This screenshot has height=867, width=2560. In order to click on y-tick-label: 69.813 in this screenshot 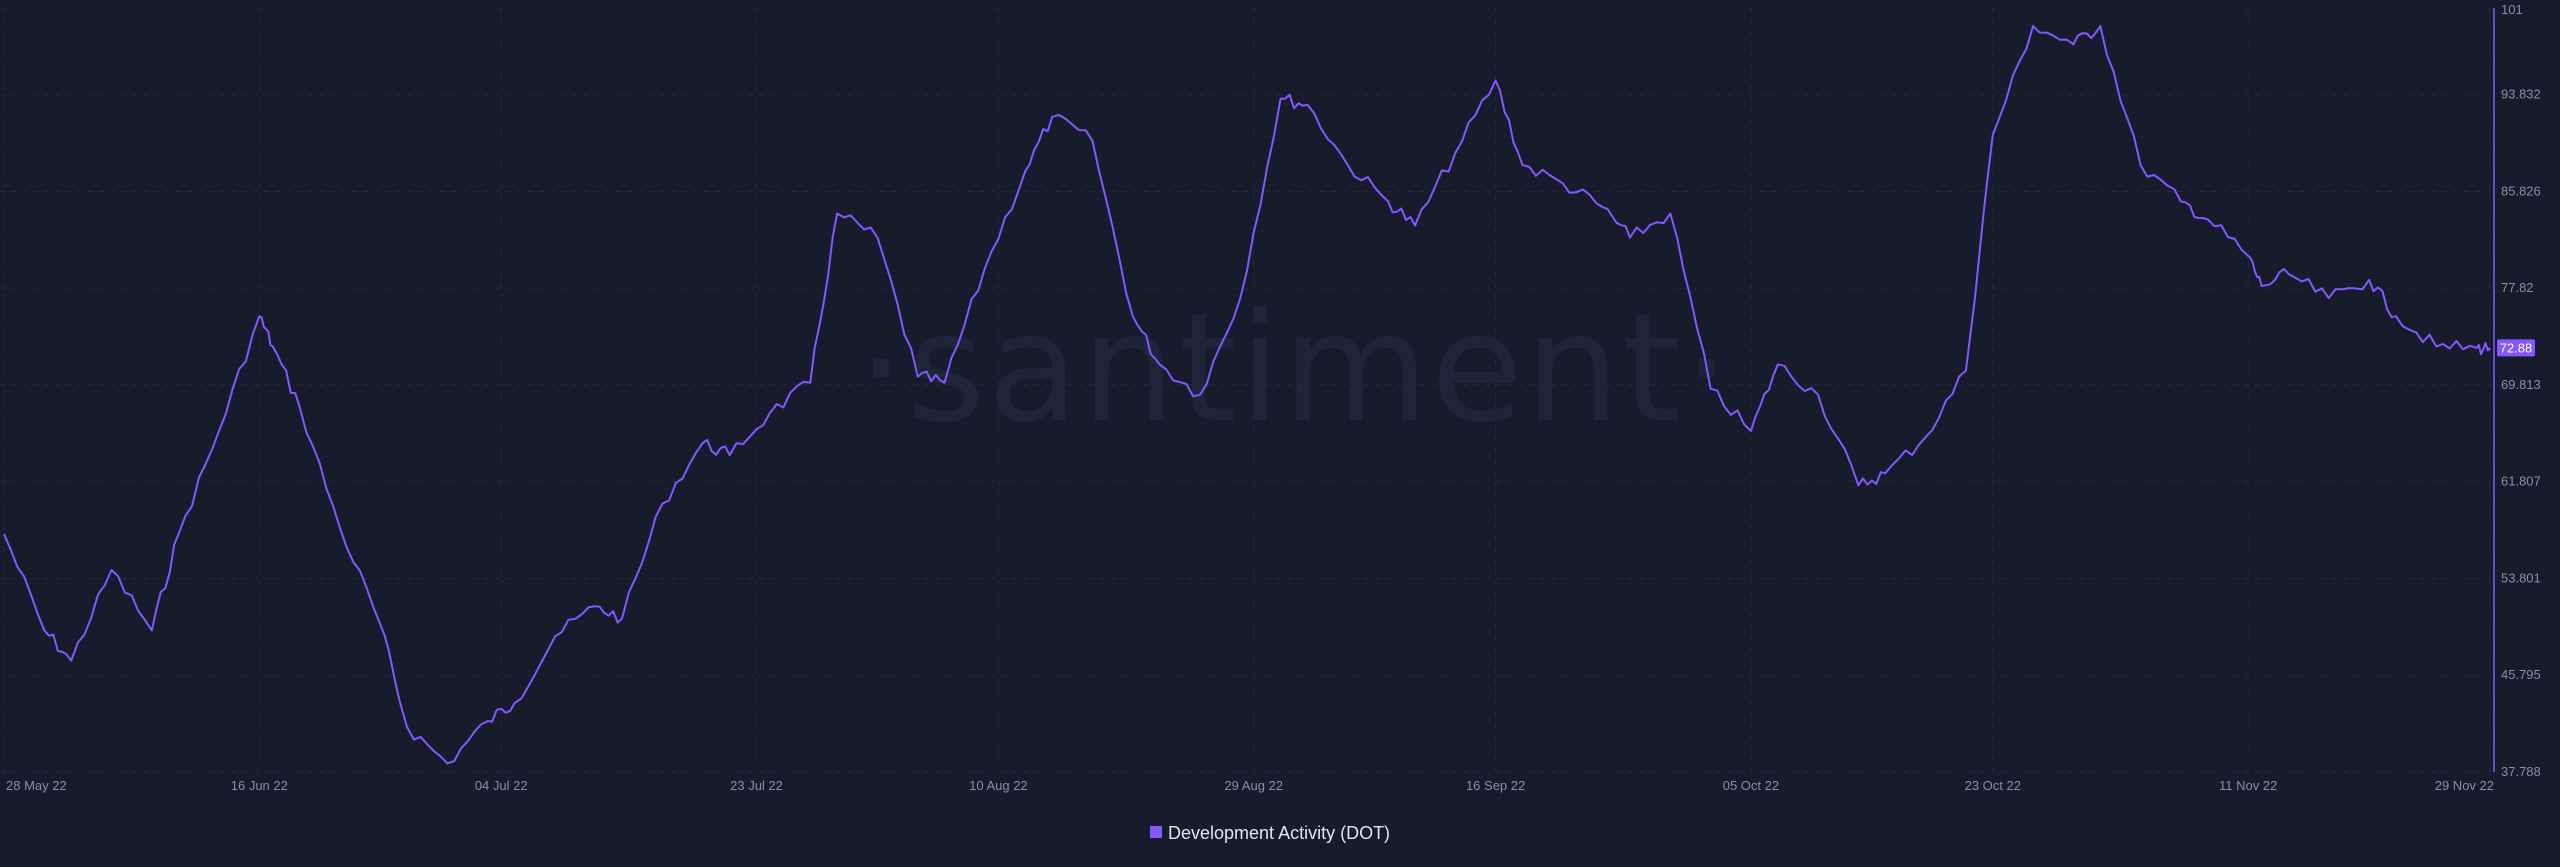, I will do `click(2521, 384)`.